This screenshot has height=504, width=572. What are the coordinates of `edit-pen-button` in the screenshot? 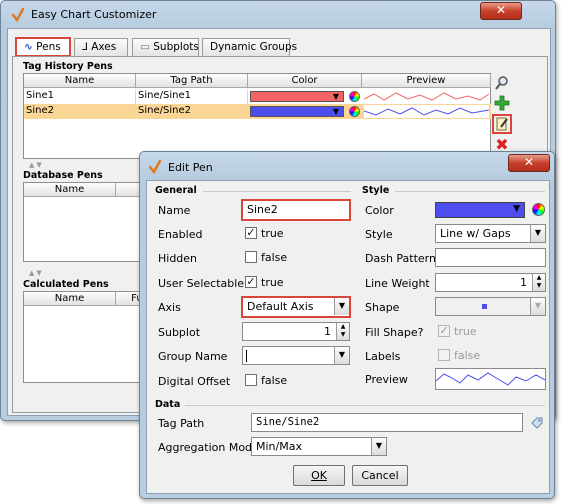 It's located at (502, 124).